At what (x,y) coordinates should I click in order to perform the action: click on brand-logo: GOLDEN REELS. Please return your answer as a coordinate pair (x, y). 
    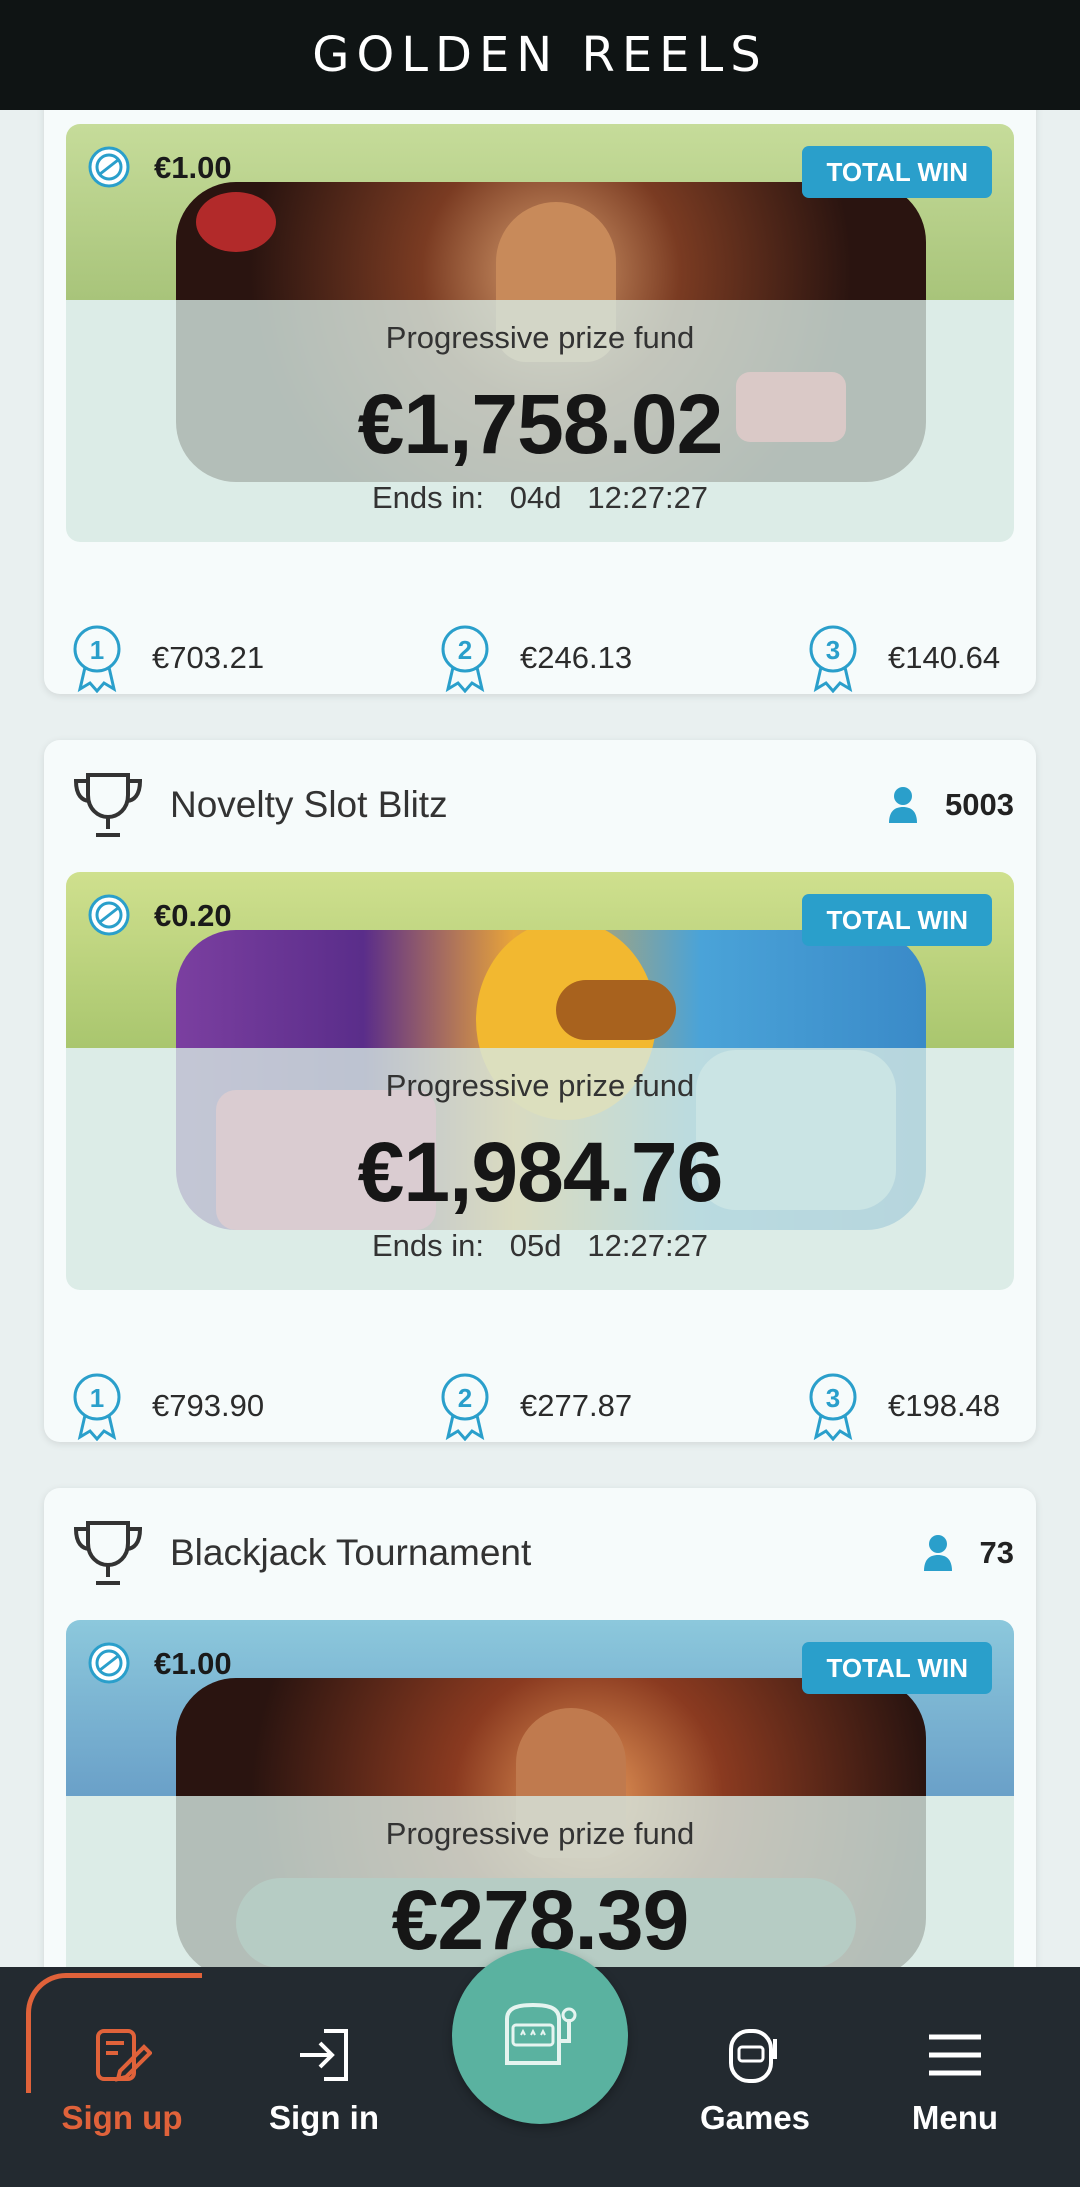
    Looking at the image, I should click on (539, 55).